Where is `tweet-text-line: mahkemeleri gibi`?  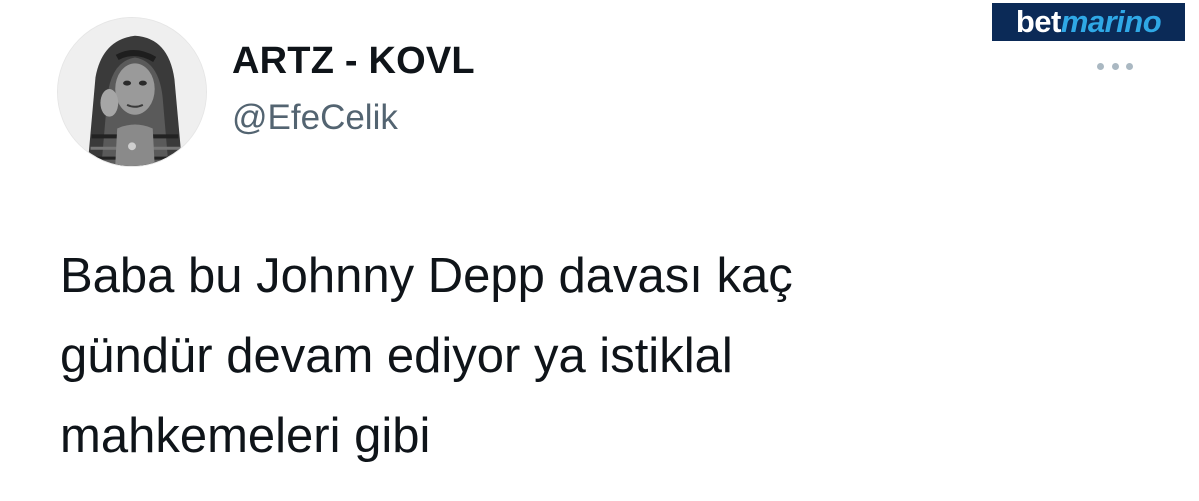 tweet-text-line: mahkemeleri gibi is located at coordinates (245, 436).